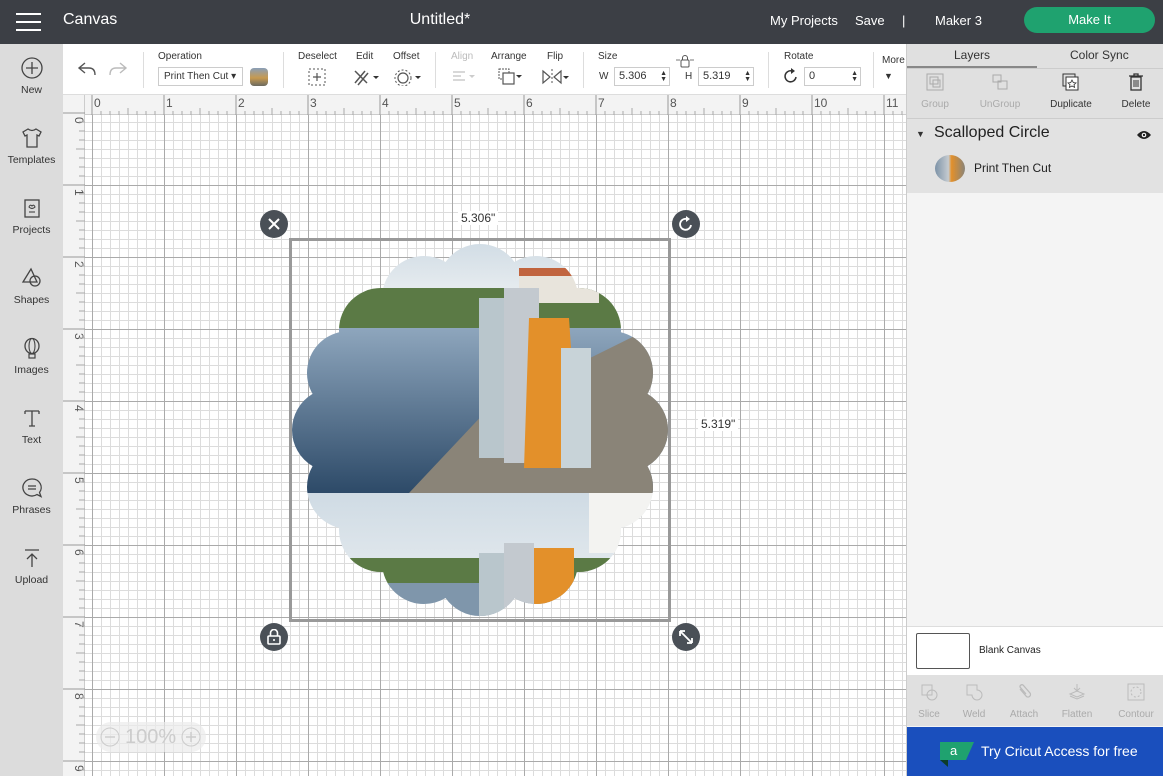 Image resolution: width=1163 pixels, height=776 pixels. What do you see at coordinates (1035, 751) in the screenshot?
I see `cricut-access-banner: a Try Cricut Access for free` at bounding box center [1035, 751].